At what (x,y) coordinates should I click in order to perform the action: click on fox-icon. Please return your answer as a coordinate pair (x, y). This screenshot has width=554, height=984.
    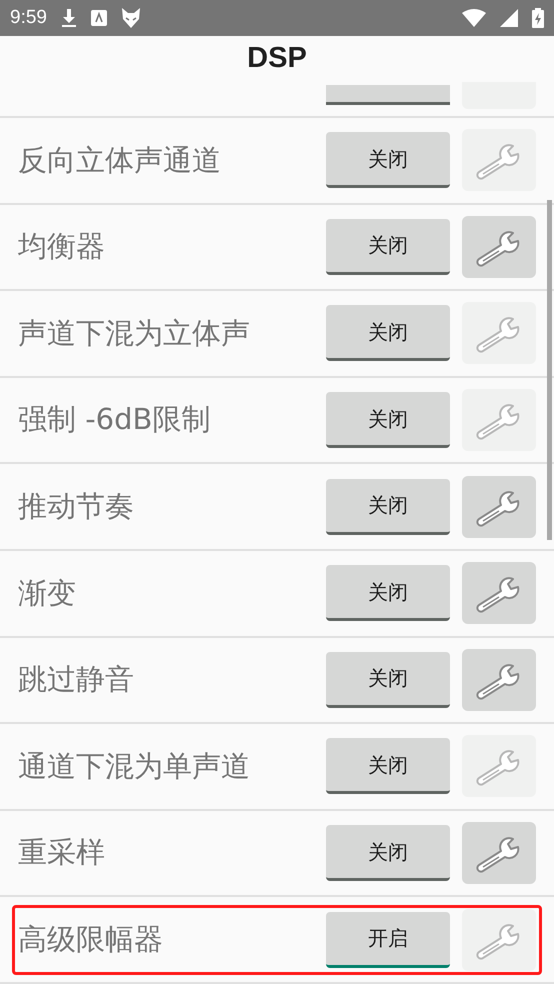
    Looking at the image, I should click on (130, 18).